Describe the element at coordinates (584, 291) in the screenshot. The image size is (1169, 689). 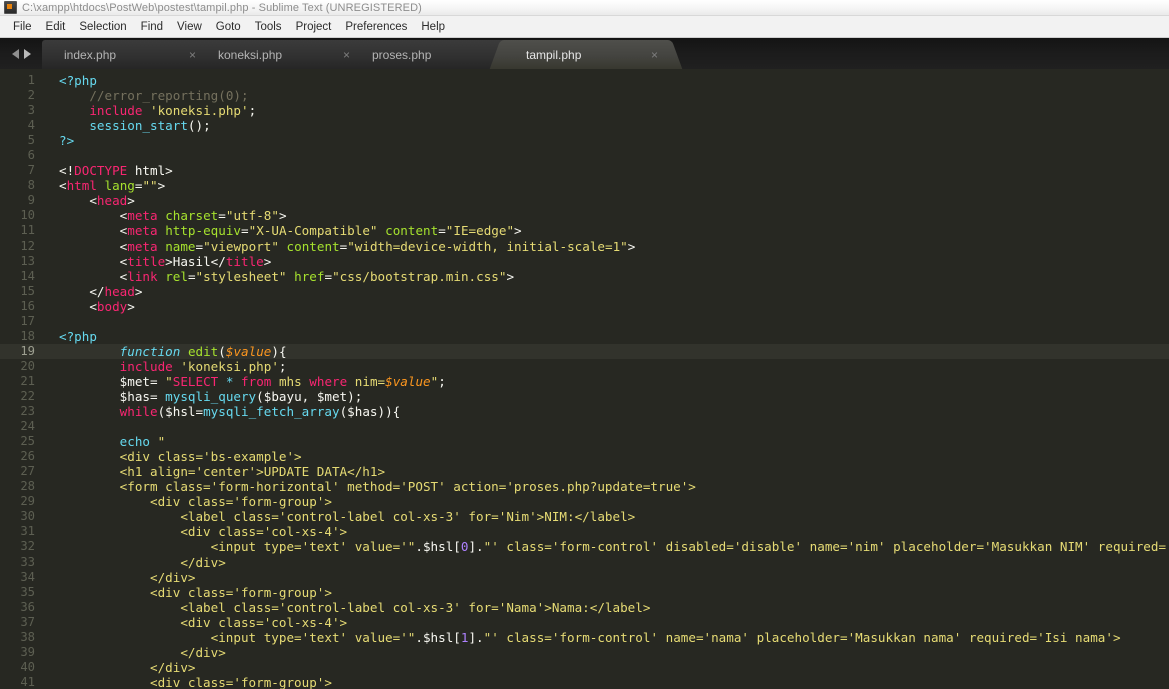
I see `code-line: 15 </head>` at that location.